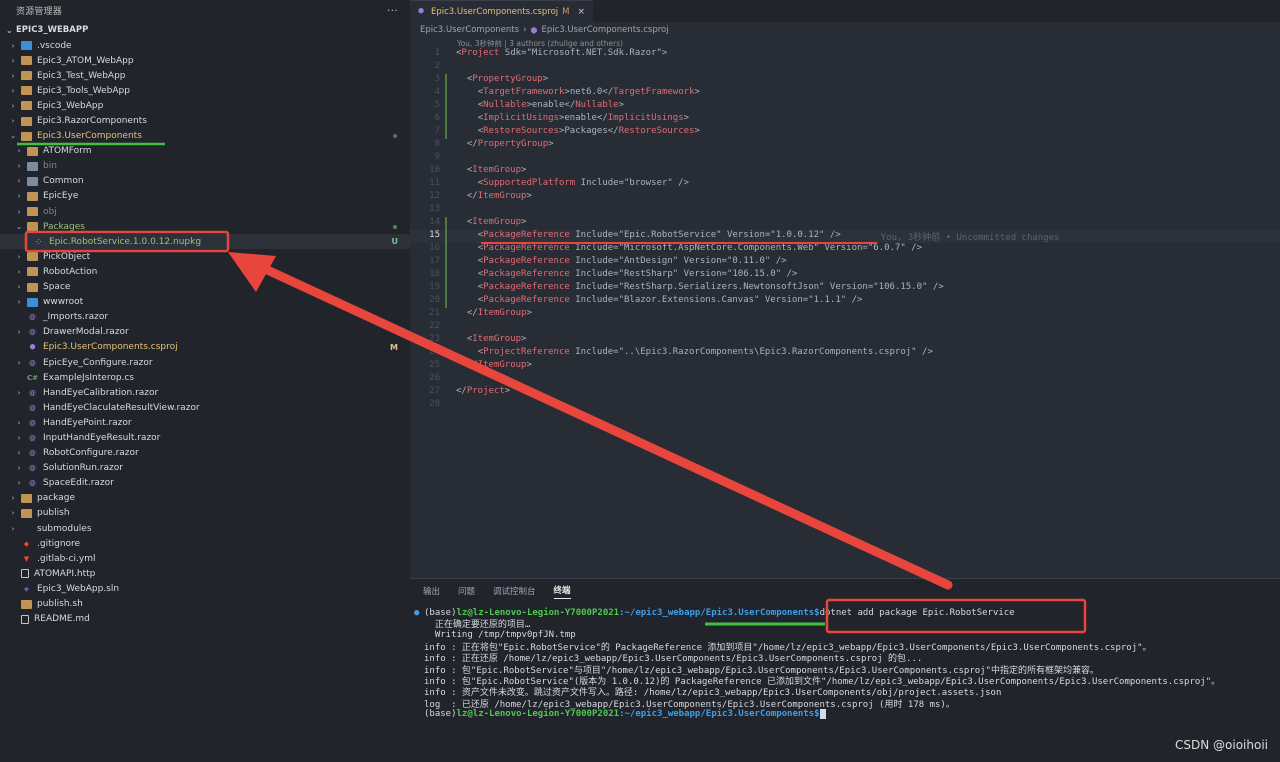  I want to click on tree-item: › wwwroot, so click(205, 302).